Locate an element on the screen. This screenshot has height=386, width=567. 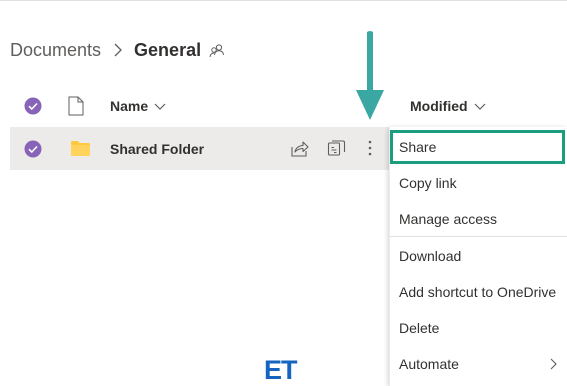
breadcrumb: Documents General is located at coordinates (117, 50).